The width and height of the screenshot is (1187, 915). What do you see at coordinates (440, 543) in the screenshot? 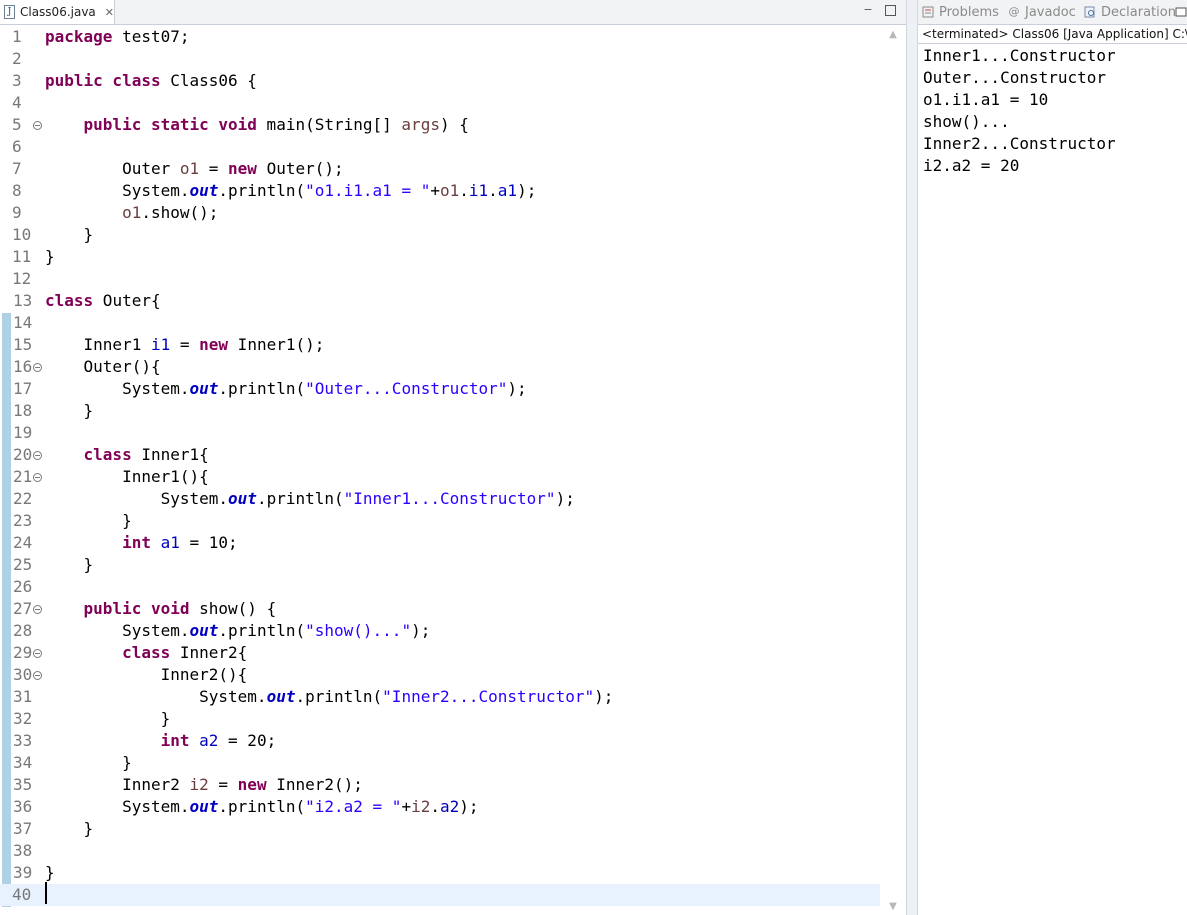
I see `code-line: 24 int a1 = 10;` at bounding box center [440, 543].